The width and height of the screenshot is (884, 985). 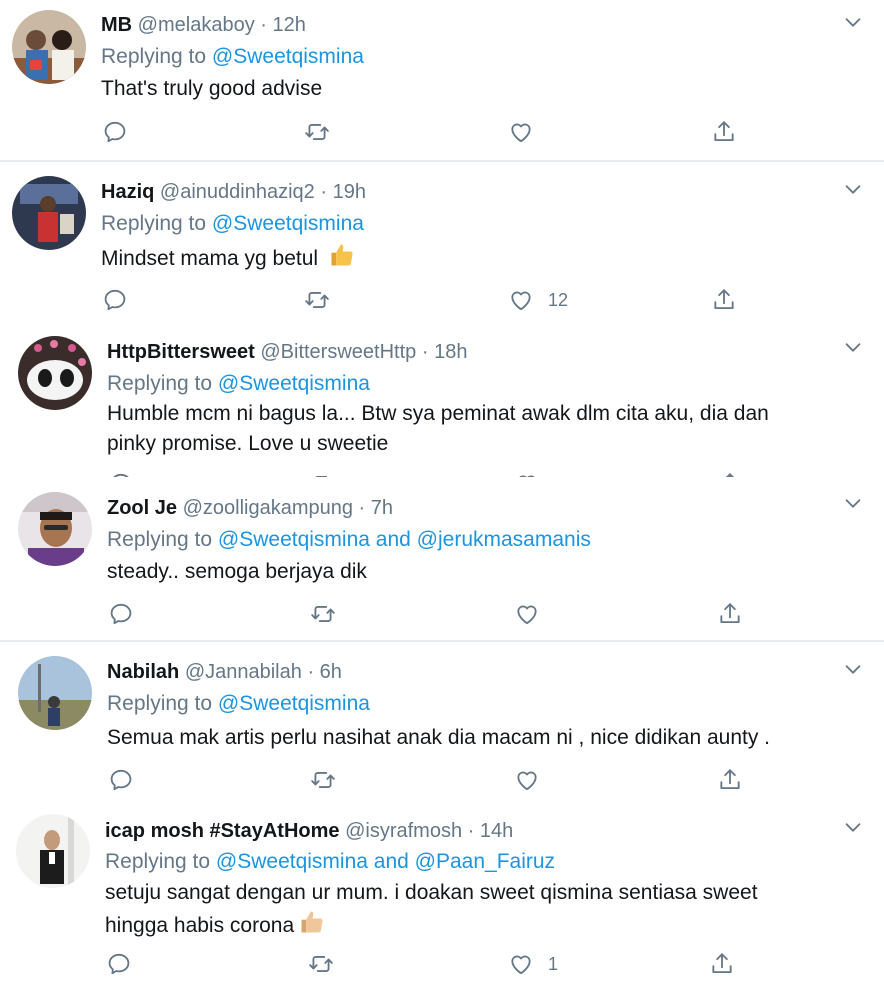 What do you see at coordinates (289, 25) in the screenshot?
I see `timestamp: 12h` at bounding box center [289, 25].